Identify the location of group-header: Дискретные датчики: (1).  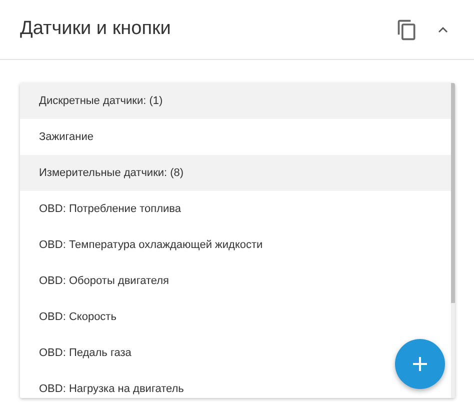
(235, 101).